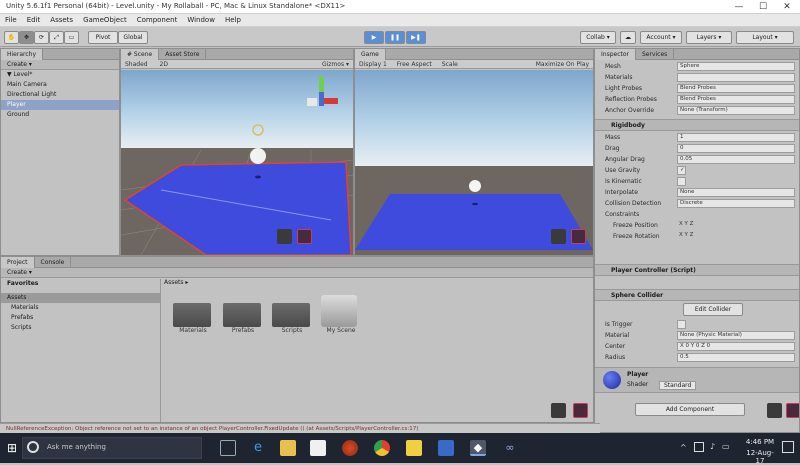  I want to click on angular-drag-field: 0.05, so click(736, 159).